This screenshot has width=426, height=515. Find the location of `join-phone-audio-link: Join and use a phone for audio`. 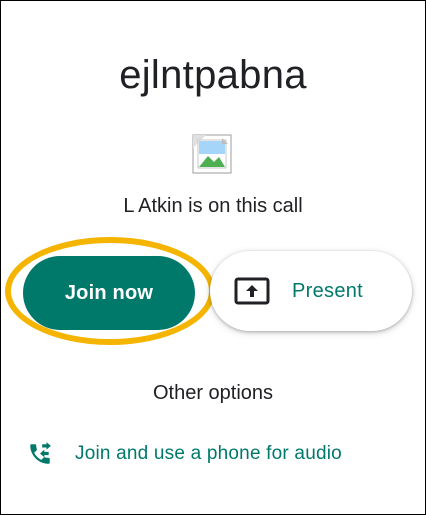

join-phone-audio-link: Join and use a phone for audio is located at coordinates (184, 454).